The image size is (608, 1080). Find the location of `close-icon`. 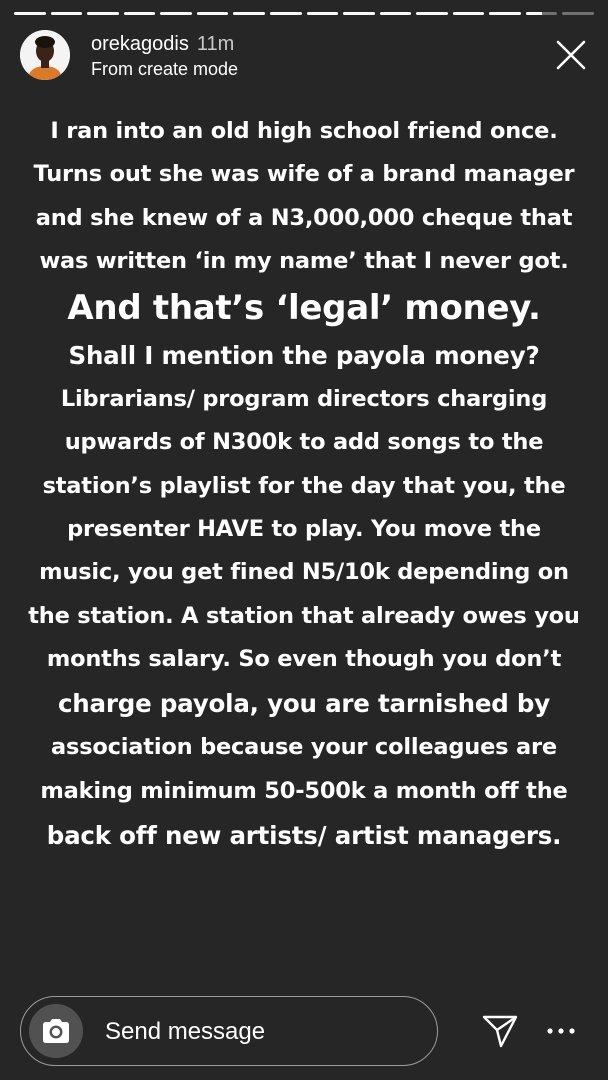

close-icon is located at coordinates (571, 55).